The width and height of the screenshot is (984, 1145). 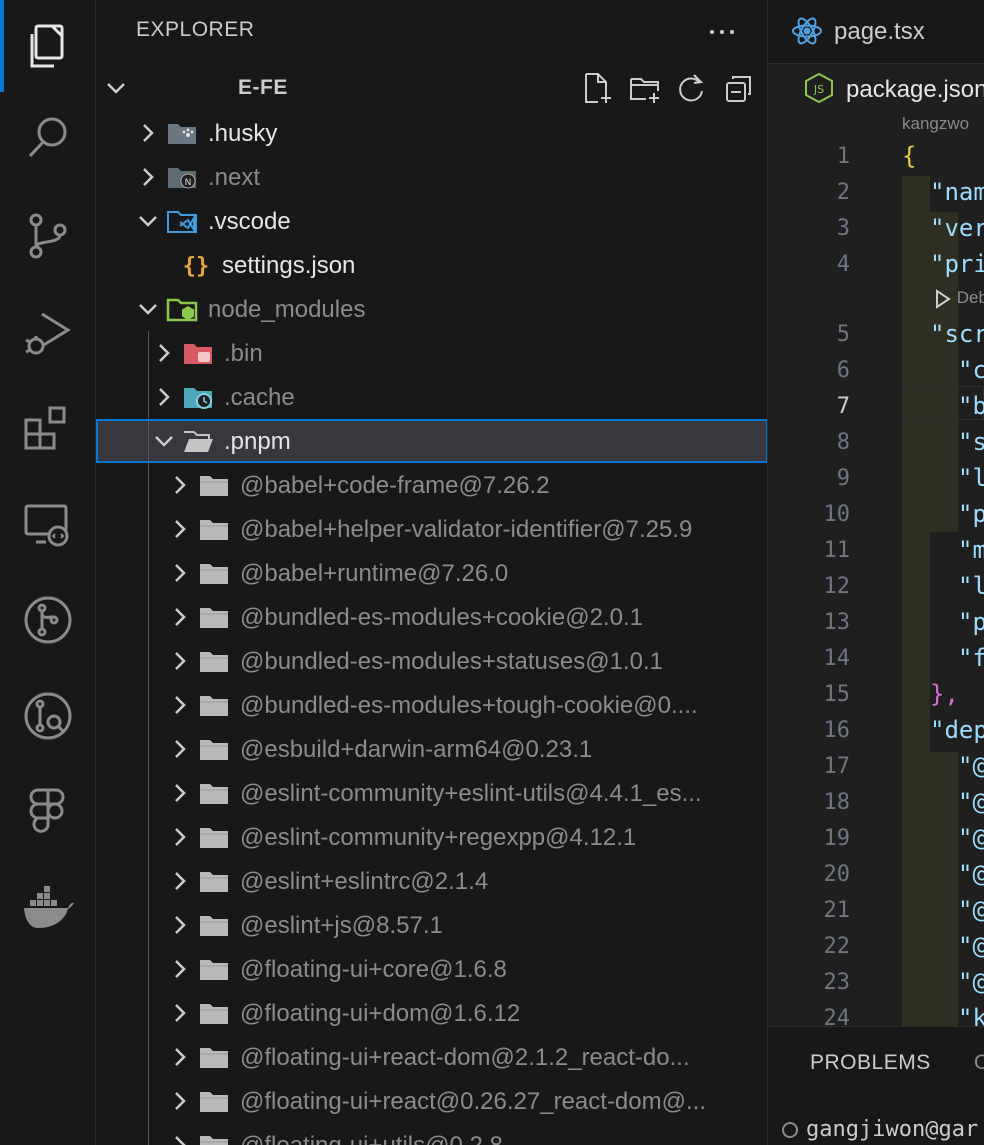 What do you see at coordinates (870, 1063) in the screenshot?
I see `tab-problems: PROBLEMS` at bounding box center [870, 1063].